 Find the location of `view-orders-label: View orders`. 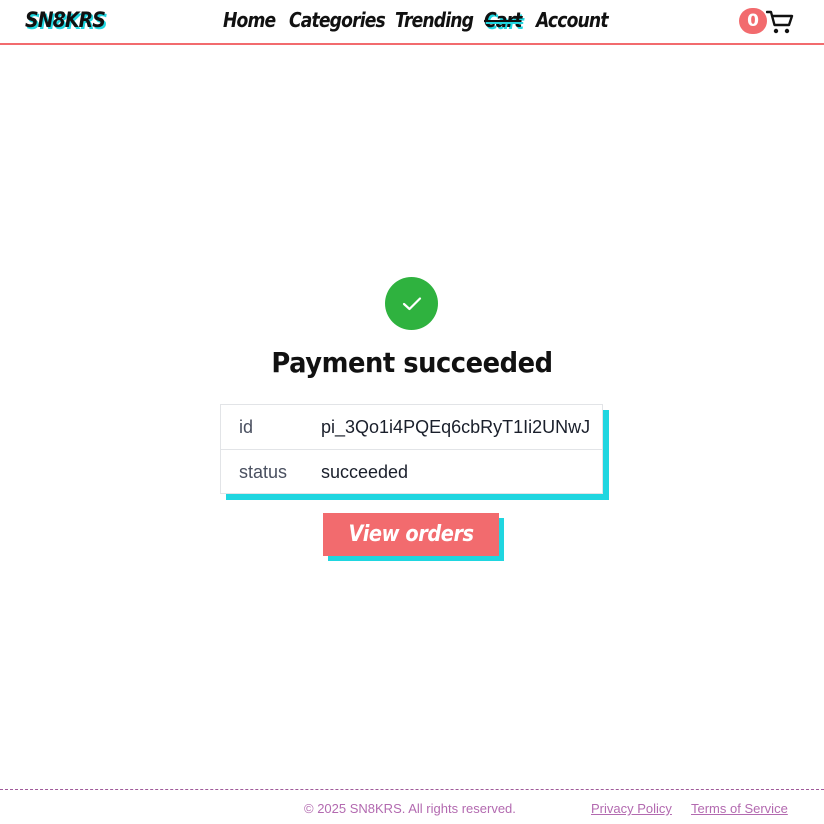

view-orders-label: View orders is located at coordinates (411, 534).